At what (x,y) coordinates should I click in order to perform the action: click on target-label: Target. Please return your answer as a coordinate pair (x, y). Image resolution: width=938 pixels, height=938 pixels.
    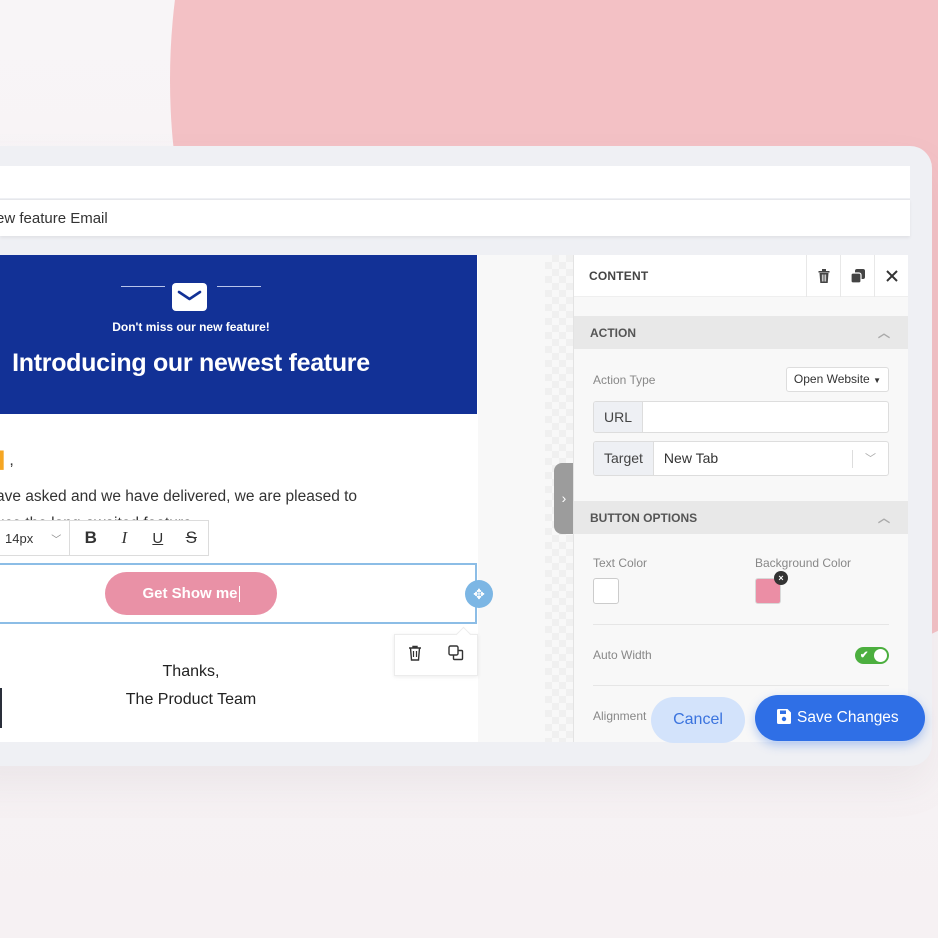
    Looking at the image, I should click on (624, 458).